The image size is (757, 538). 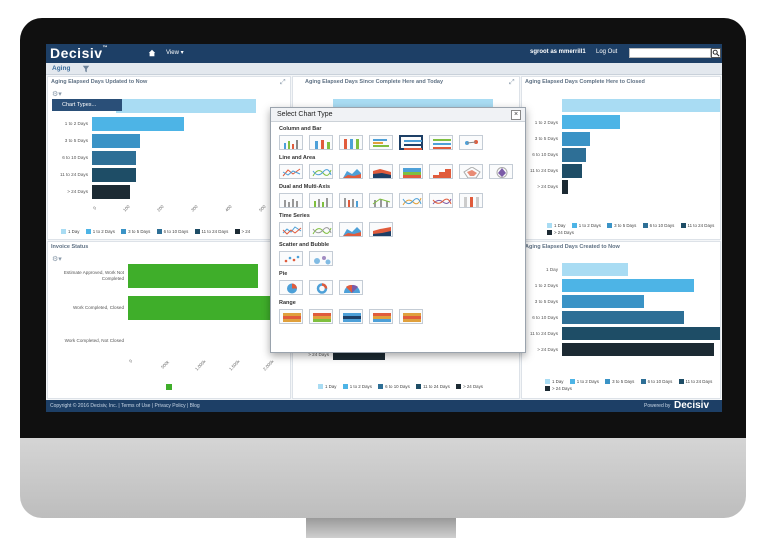 I want to click on logout-link: Log Out, so click(x=606, y=52).